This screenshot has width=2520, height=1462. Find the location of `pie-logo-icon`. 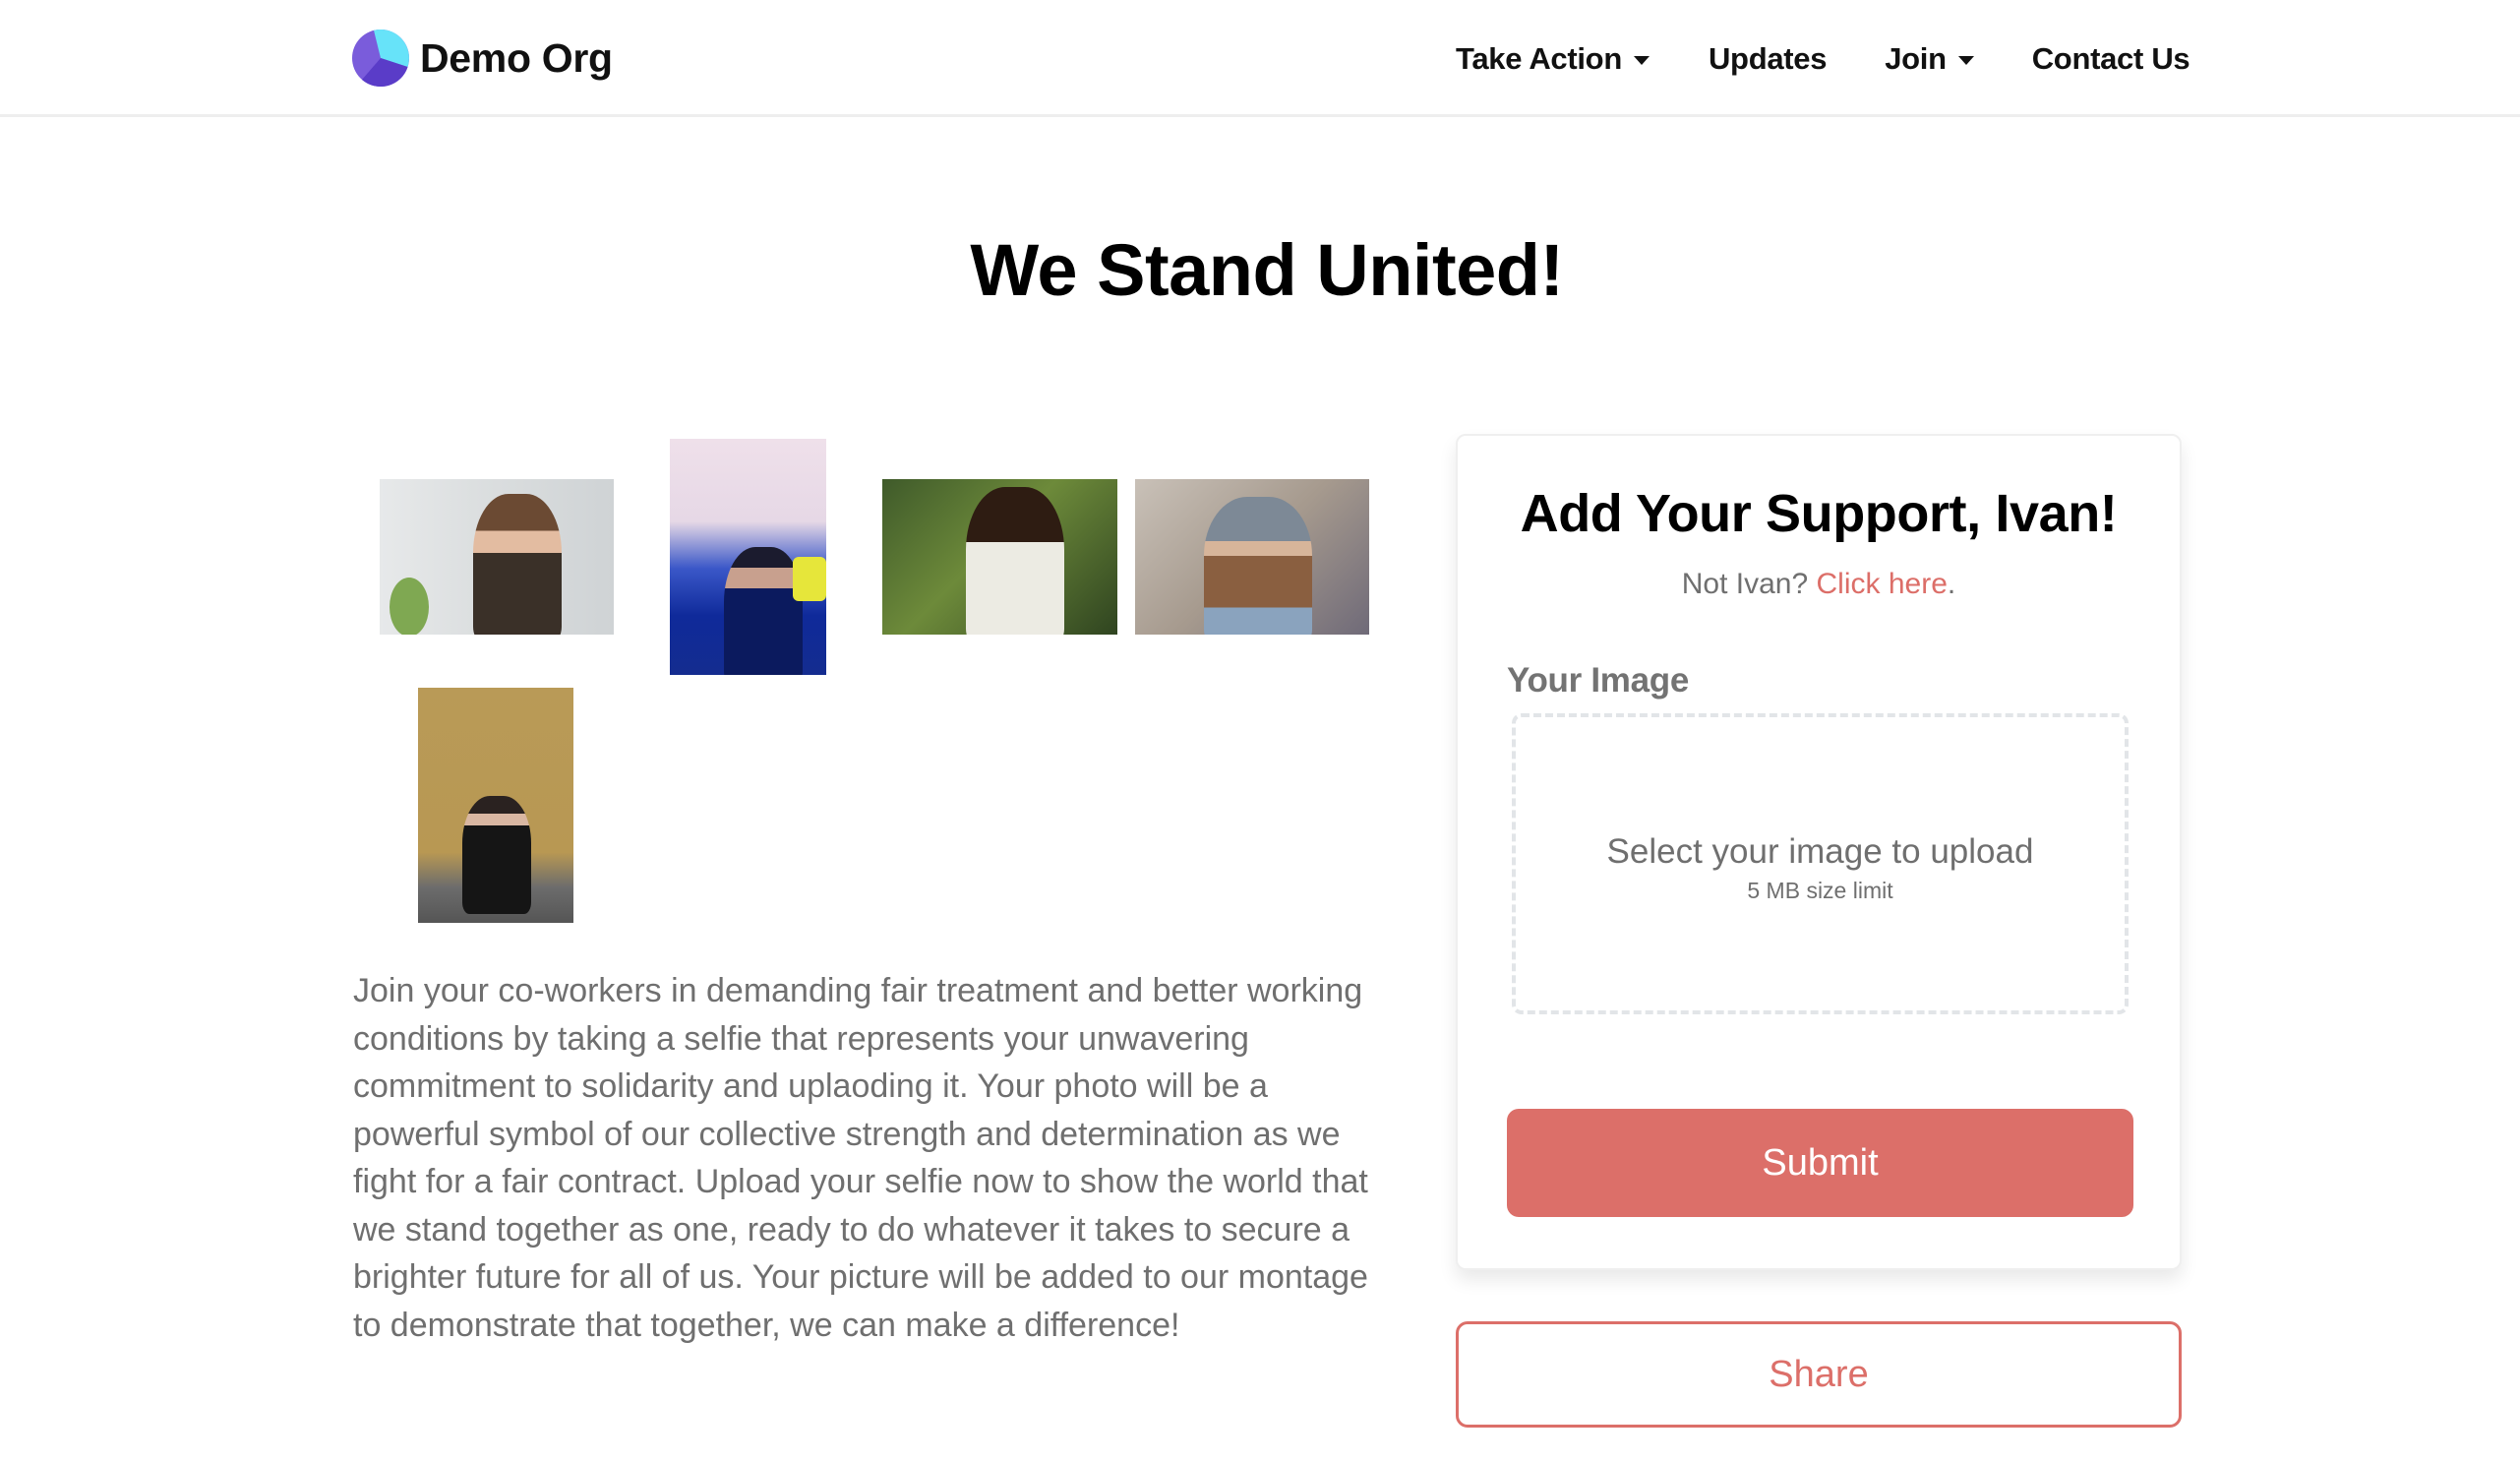

pie-logo-icon is located at coordinates (380, 58).